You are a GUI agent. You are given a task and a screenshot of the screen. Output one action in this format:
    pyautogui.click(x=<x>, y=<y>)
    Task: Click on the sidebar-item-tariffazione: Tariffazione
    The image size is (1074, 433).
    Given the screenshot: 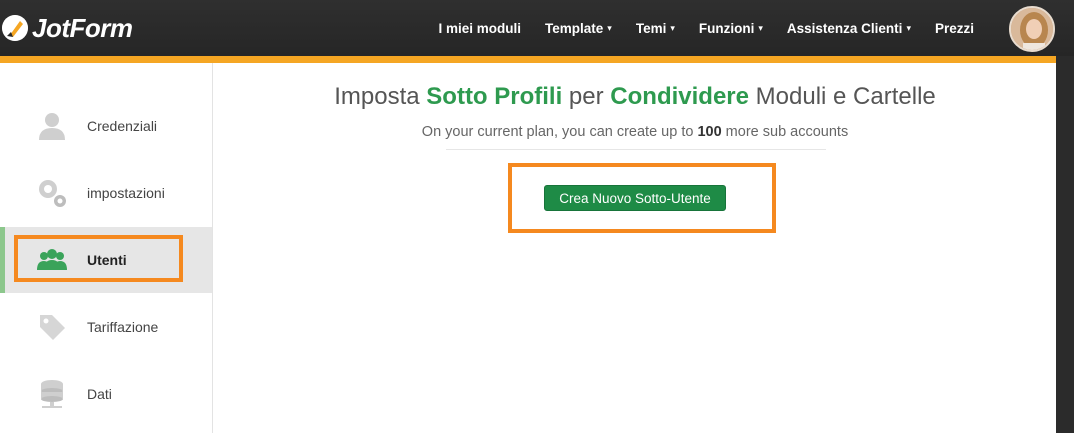 What is the action you would take?
    pyautogui.click(x=106, y=327)
    